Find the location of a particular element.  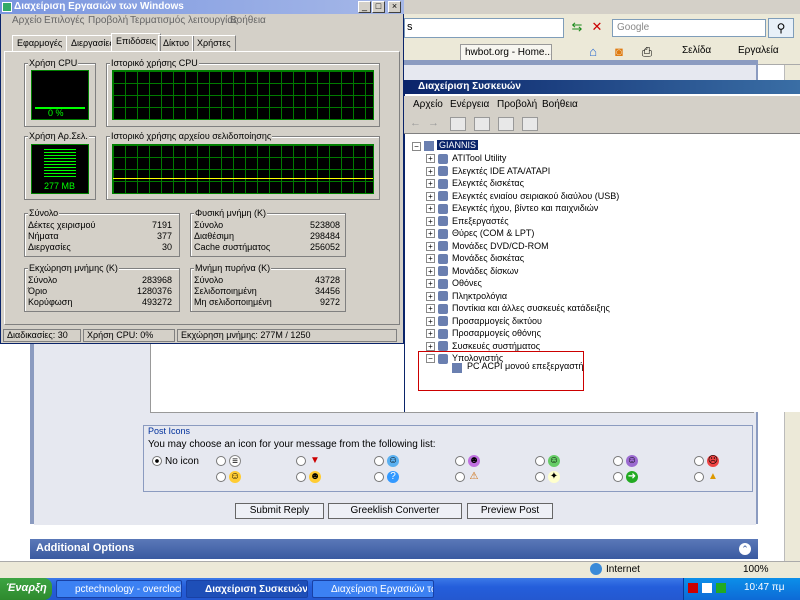

tree-item: Πληκτρολόγια is located at coordinates (472, 296).